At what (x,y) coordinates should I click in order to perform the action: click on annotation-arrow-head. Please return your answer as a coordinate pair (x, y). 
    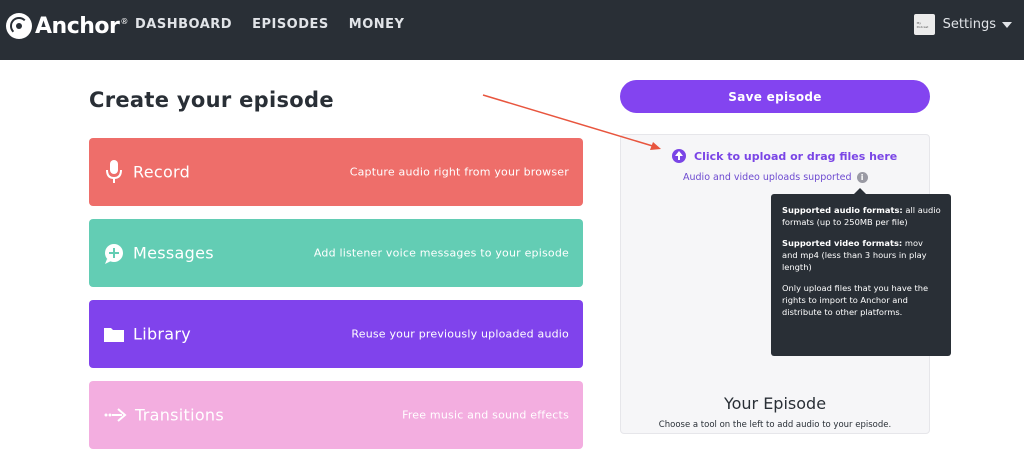
    Looking at the image, I should click on (655, 146).